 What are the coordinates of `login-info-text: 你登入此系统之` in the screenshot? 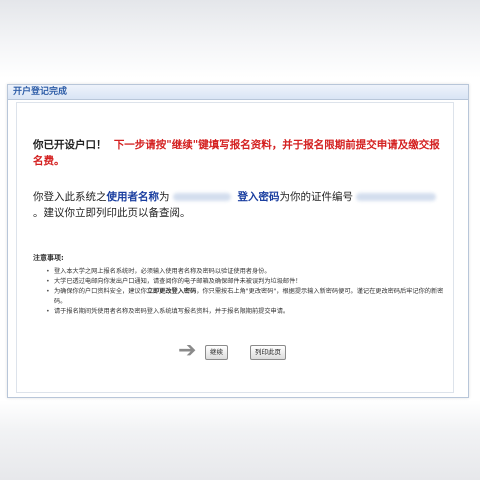 It's located at (70, 197).